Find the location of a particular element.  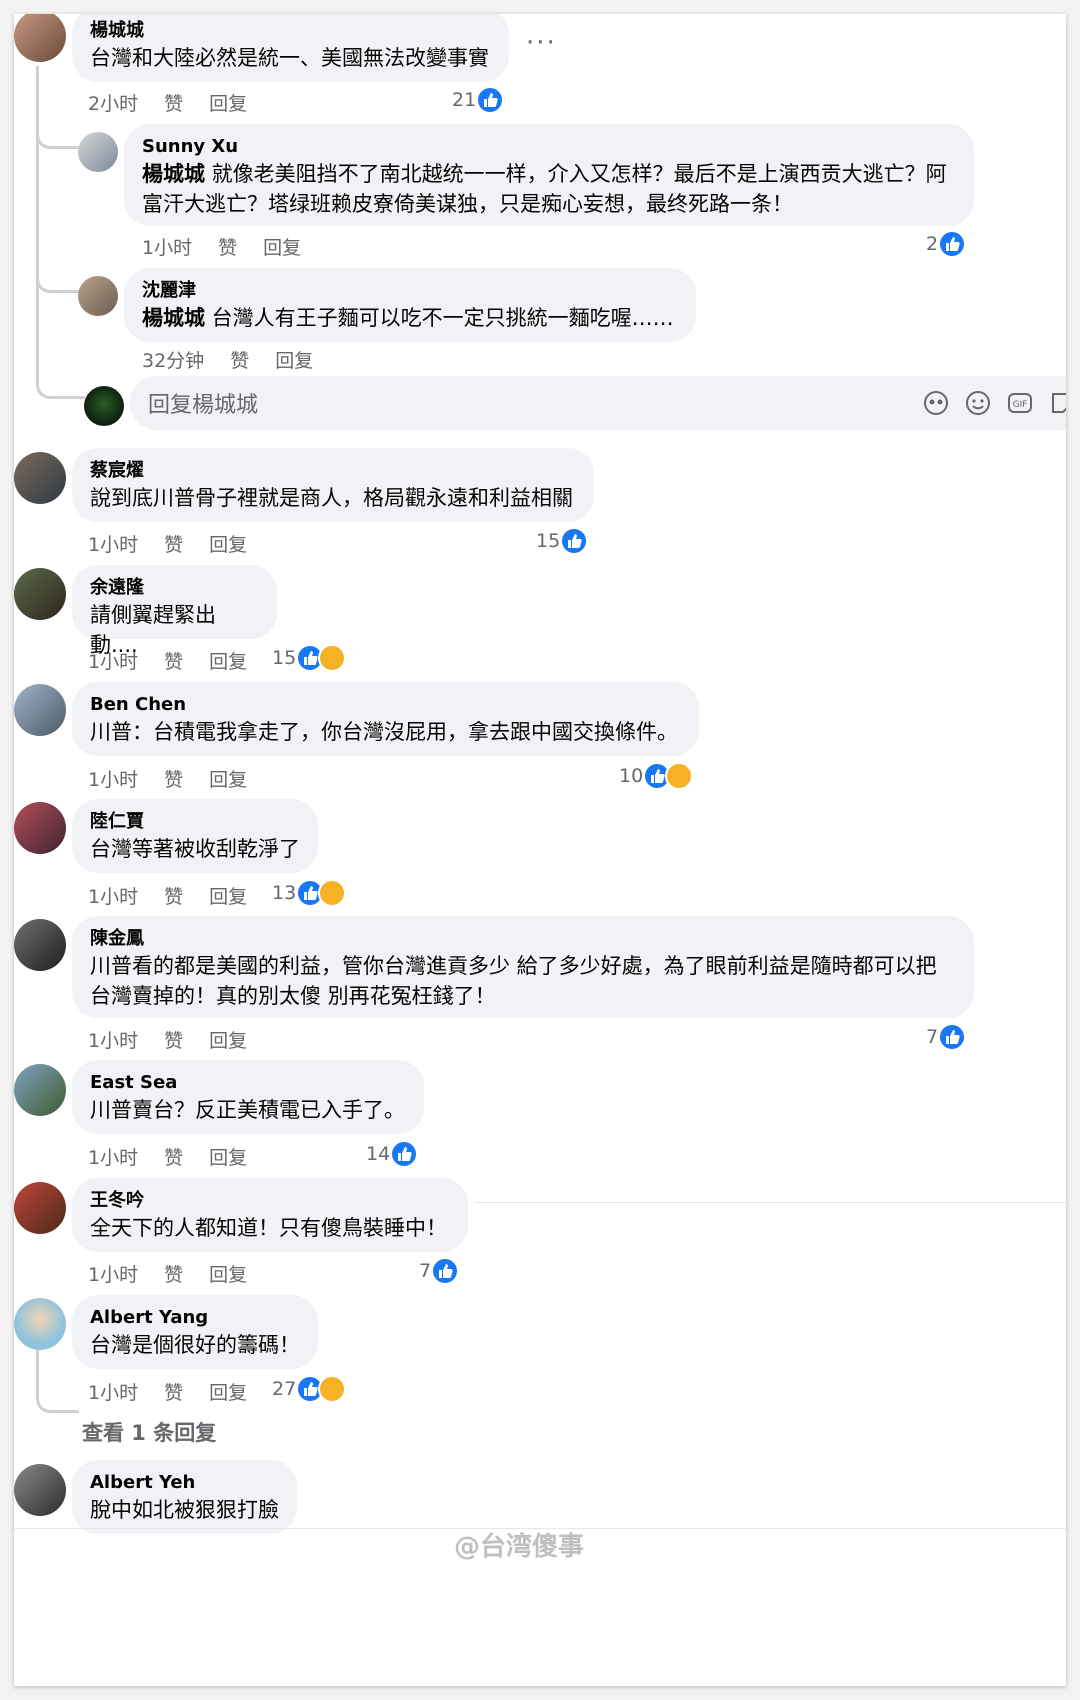

comment-bubble: 陸仁賈 台灣等著被收刮乾淨了 is located at coordinates (195, 836).